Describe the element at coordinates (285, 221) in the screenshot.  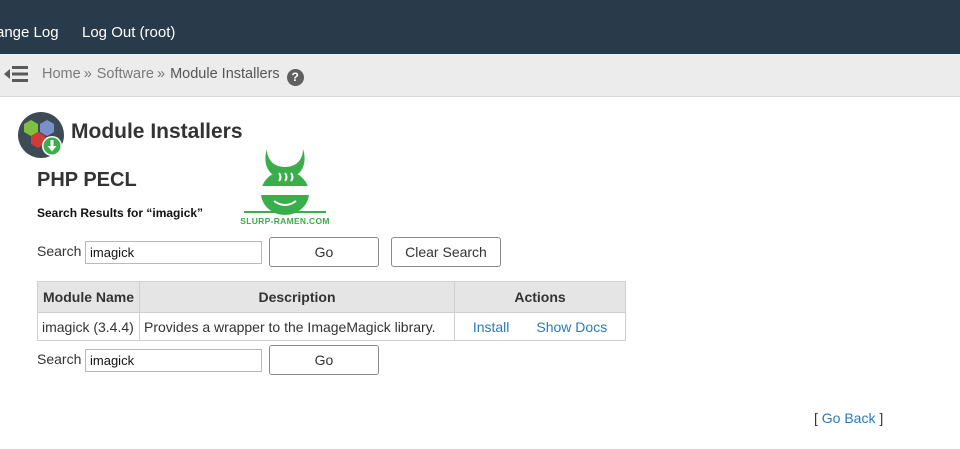
I see `watermark-text: SLURP-RAMEN.COM` at that location.